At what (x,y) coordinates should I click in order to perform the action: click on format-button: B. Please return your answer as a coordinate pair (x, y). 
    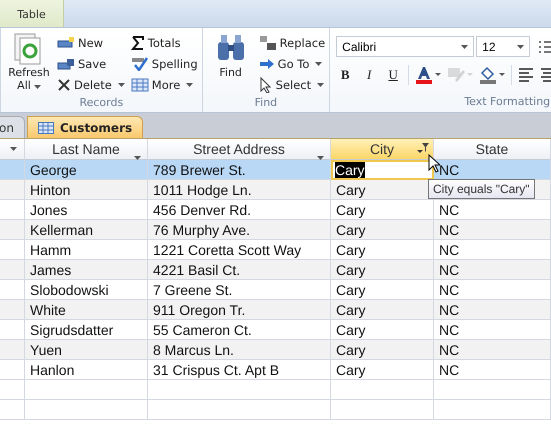
    Looking at the image, I should click on (345, 75).